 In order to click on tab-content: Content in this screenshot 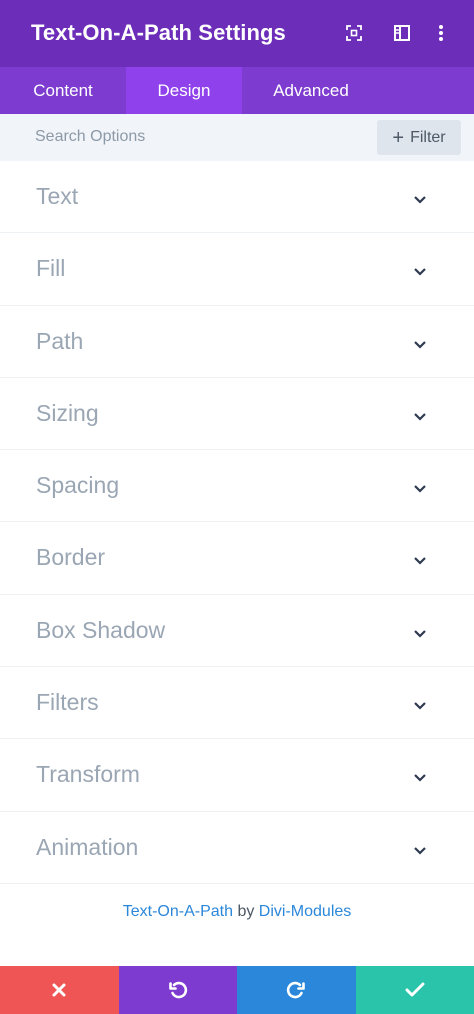, I will do `click(63, 90)`.